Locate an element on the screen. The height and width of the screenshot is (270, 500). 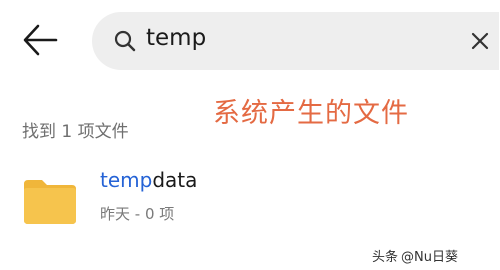
result-count: 找到 1 项文件 is located at coordinates (75, 132).